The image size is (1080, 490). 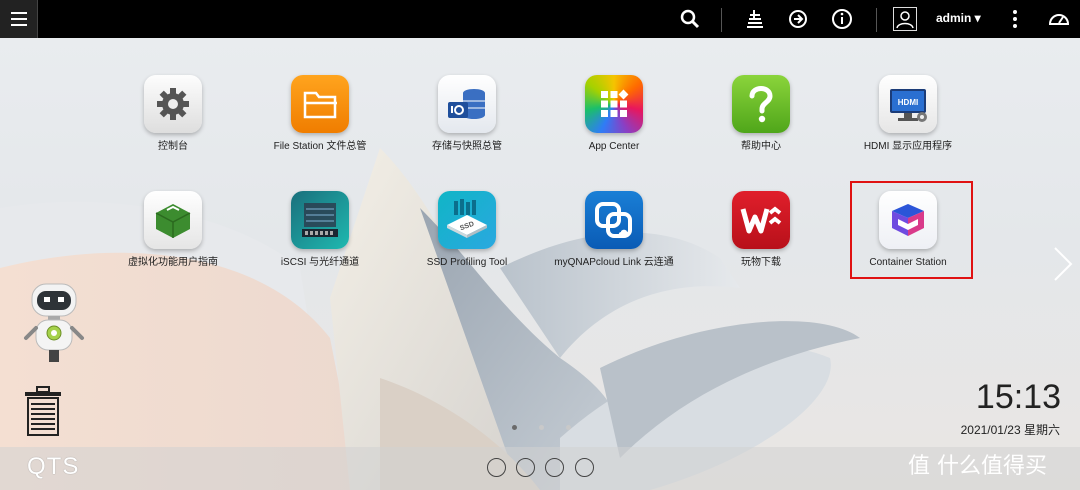 What do you see at coordinates (798, 19) in the screenshot?
I see `external-device-icon` at bounding box center [798, 19].